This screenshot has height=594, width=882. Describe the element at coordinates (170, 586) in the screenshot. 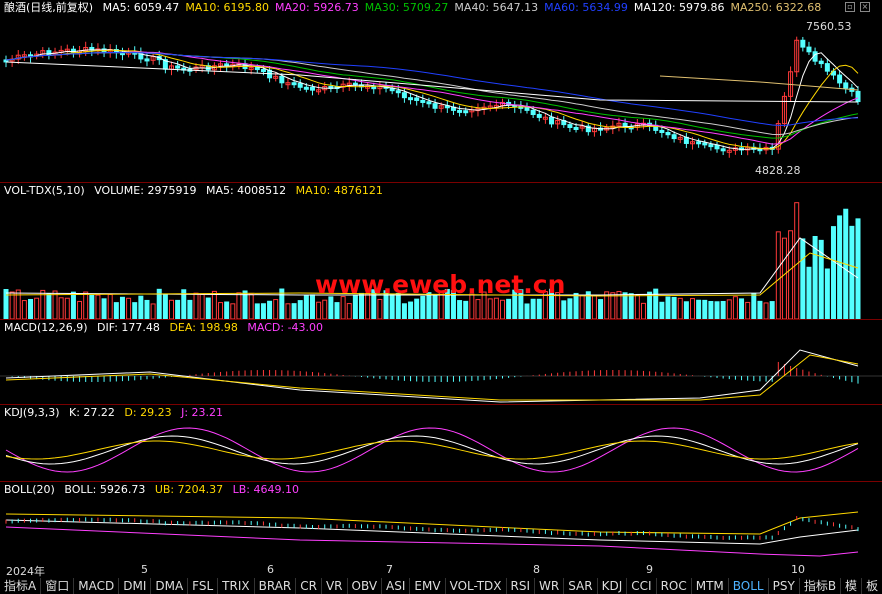

I see `tab-dma: DMA` at that location.